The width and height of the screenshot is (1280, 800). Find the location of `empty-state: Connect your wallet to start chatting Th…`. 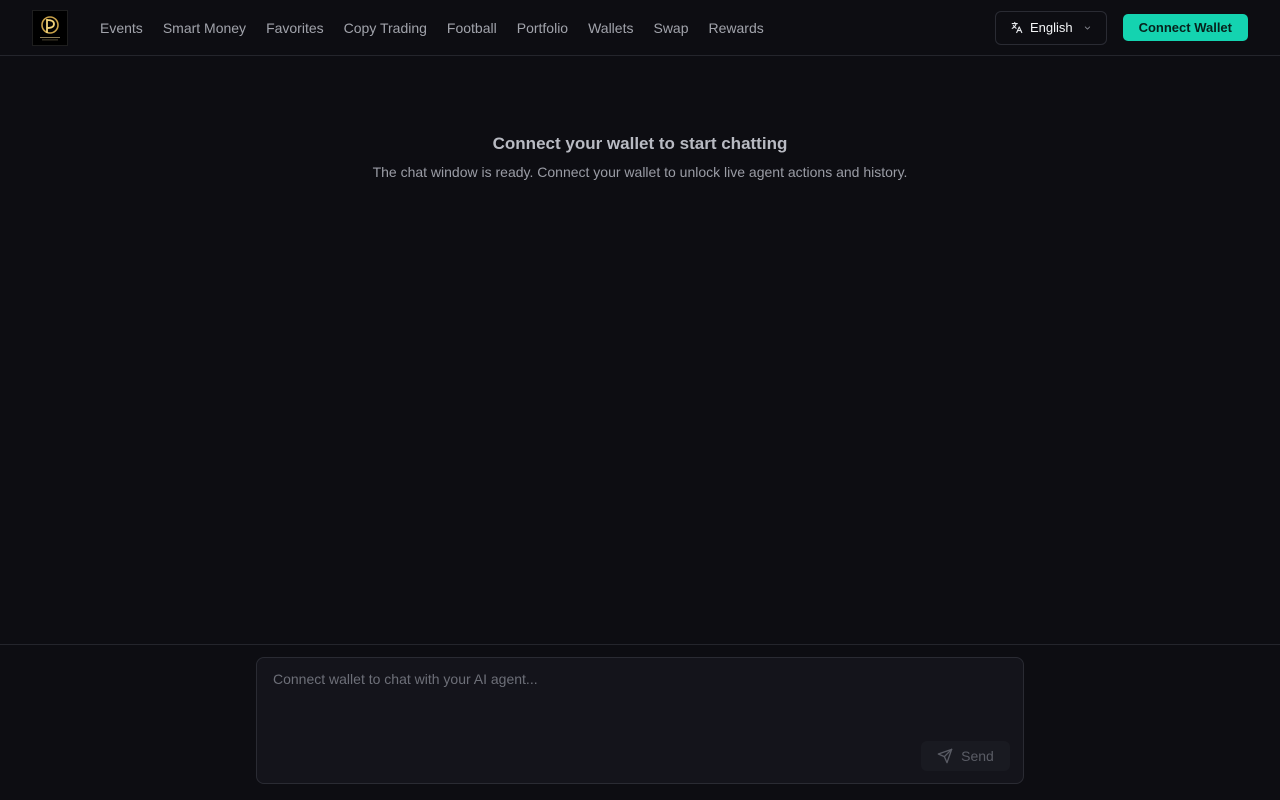

empty-state: Connect your wallet to start chatting Th… is located at coordinates (640, 157).